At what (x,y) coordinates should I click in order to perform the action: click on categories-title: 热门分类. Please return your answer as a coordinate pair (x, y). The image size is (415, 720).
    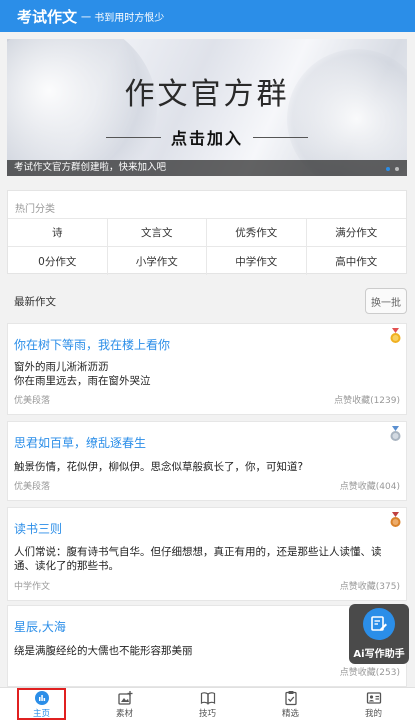
    Looking at the image, I should click on (35, 209).